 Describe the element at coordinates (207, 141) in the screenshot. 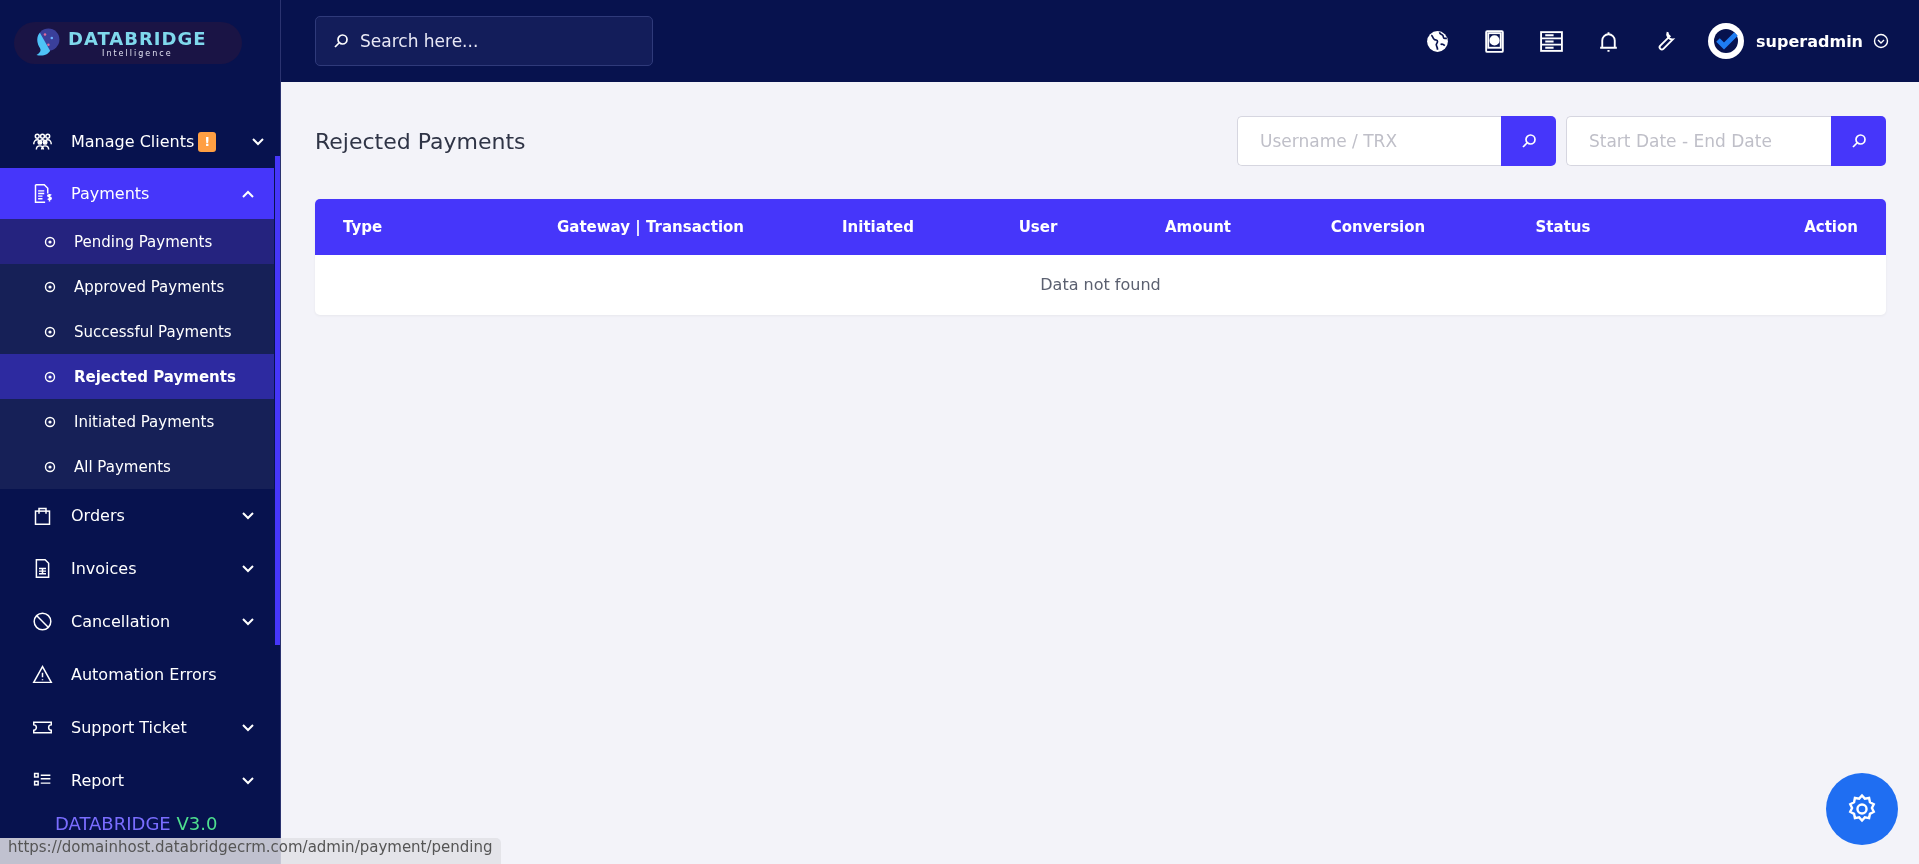

I see `alert-badge: !` at that location.